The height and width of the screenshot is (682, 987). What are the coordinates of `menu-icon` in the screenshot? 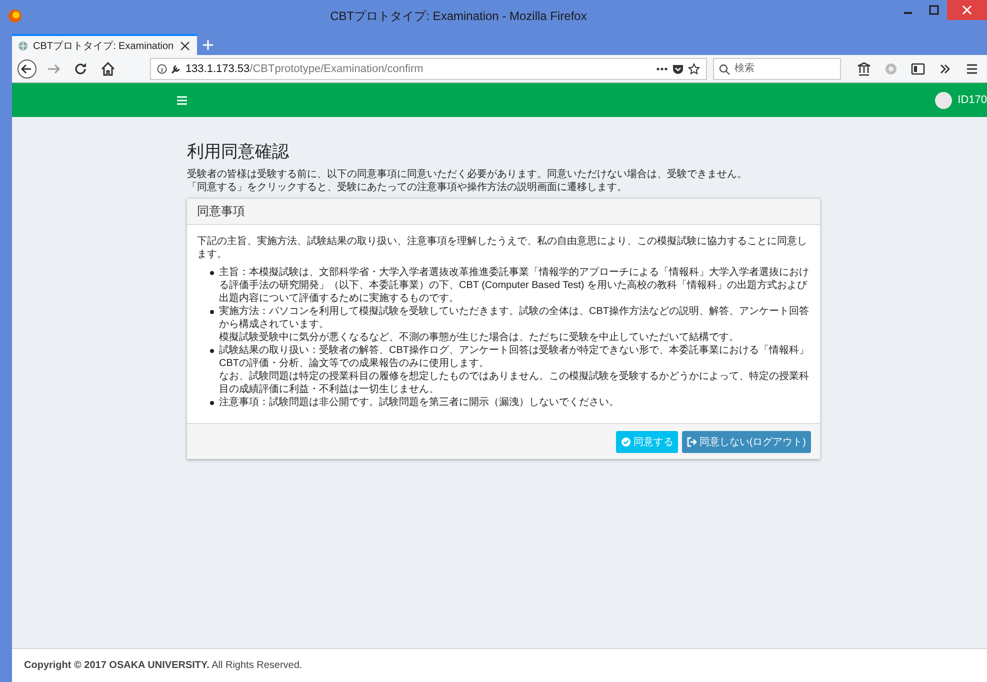 It's located at (972, 68).